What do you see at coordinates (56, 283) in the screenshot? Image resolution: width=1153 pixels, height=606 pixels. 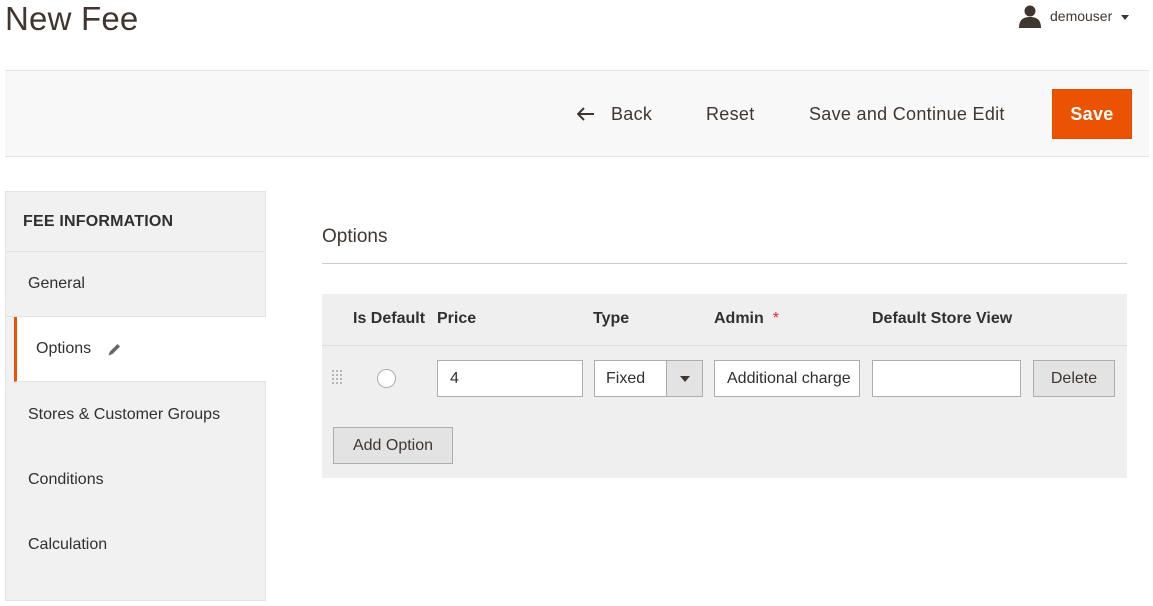 I see `sidebar-item-label: General` at bounding box center [56, 283].